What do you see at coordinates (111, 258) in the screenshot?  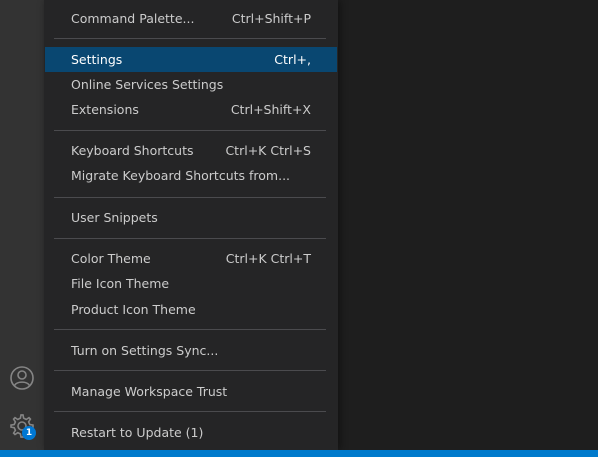 I see `menu-item-label: Color Theme` at bounding box center [111, 258].